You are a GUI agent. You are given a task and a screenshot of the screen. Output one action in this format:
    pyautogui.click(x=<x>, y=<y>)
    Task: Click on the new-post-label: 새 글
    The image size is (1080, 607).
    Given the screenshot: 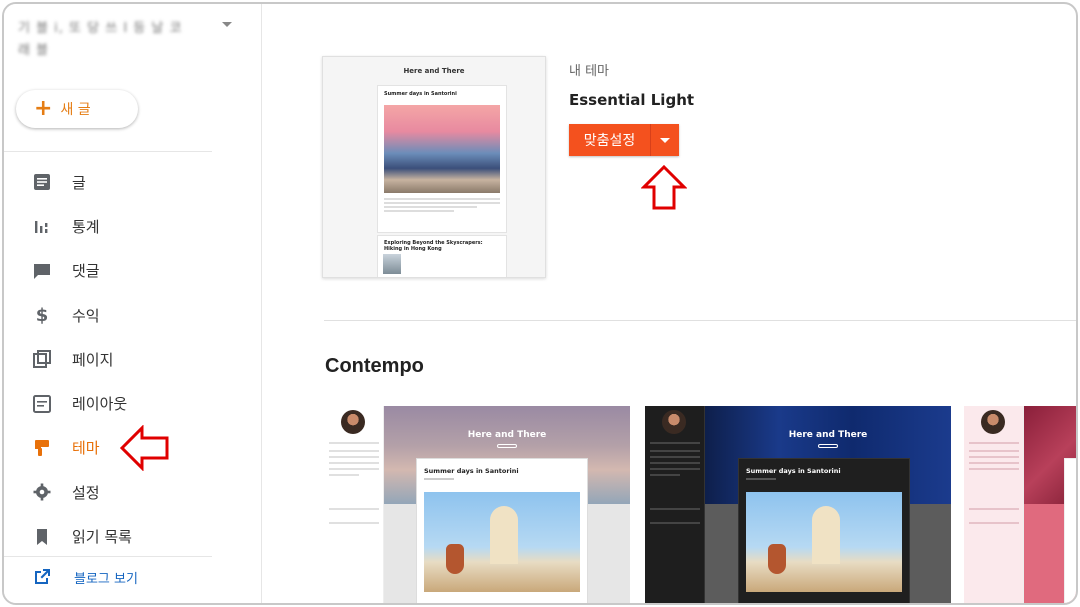 What is the action you would take?
    pyautogui.click(x=75, y=110)
    